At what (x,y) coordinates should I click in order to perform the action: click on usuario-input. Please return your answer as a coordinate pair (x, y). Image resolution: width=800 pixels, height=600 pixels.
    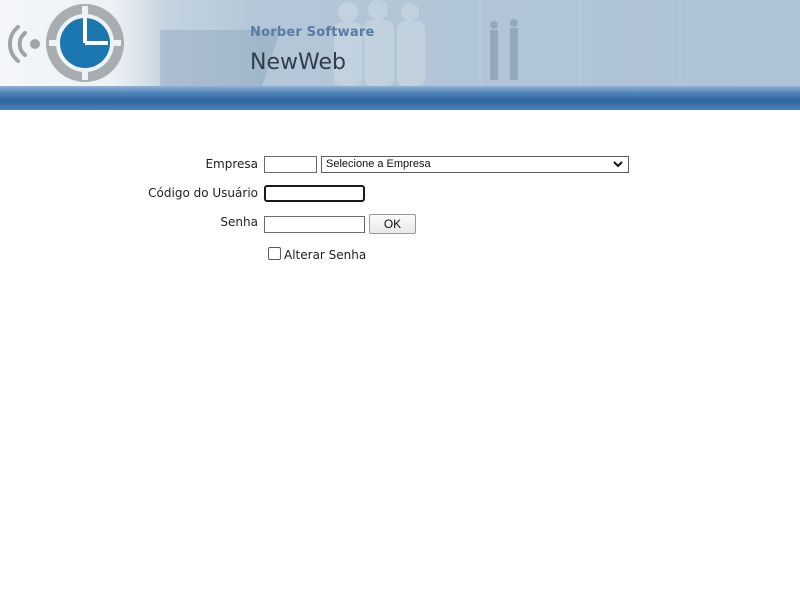
    Looking at the image, I should click on (314, 193).